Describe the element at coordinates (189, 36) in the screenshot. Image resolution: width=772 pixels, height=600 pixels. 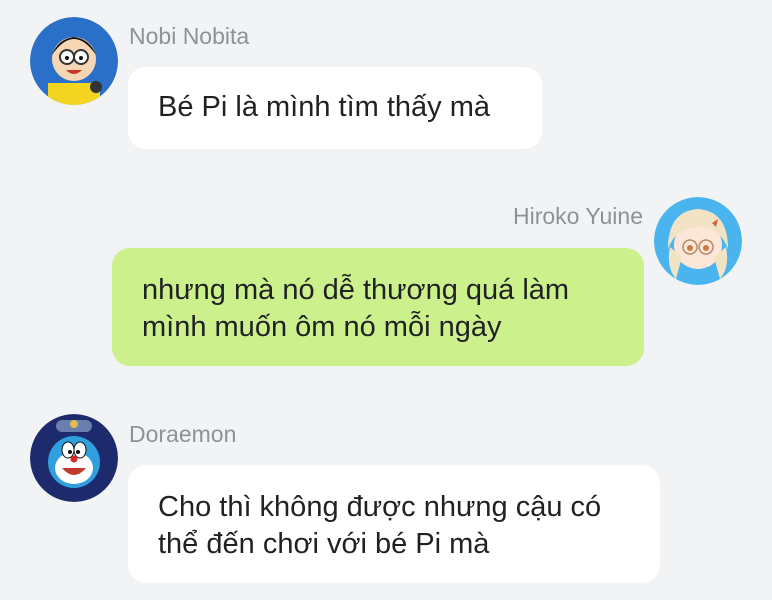
I see `sender-name: Nobi Nobita` at that location.